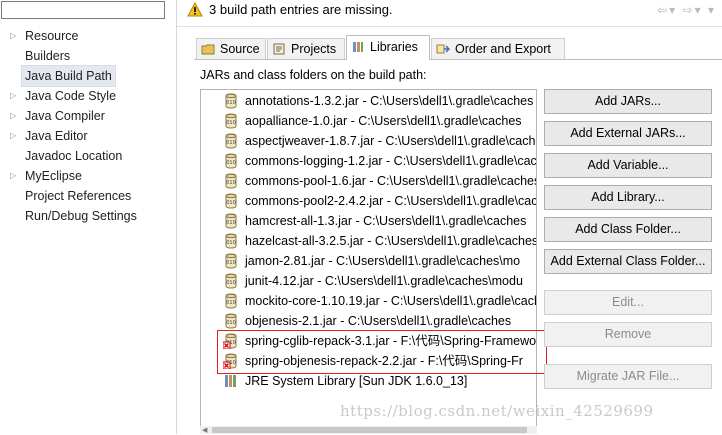  What do you see at coordinates (503, 49) in the screenshot?
I see `tab-label: Order and Export` at bounding box center [503, 49].